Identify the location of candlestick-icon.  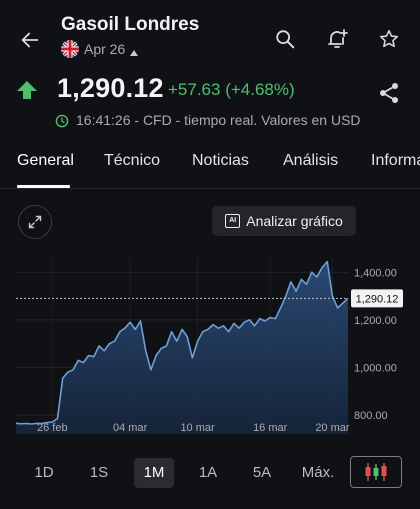
(376, 472).